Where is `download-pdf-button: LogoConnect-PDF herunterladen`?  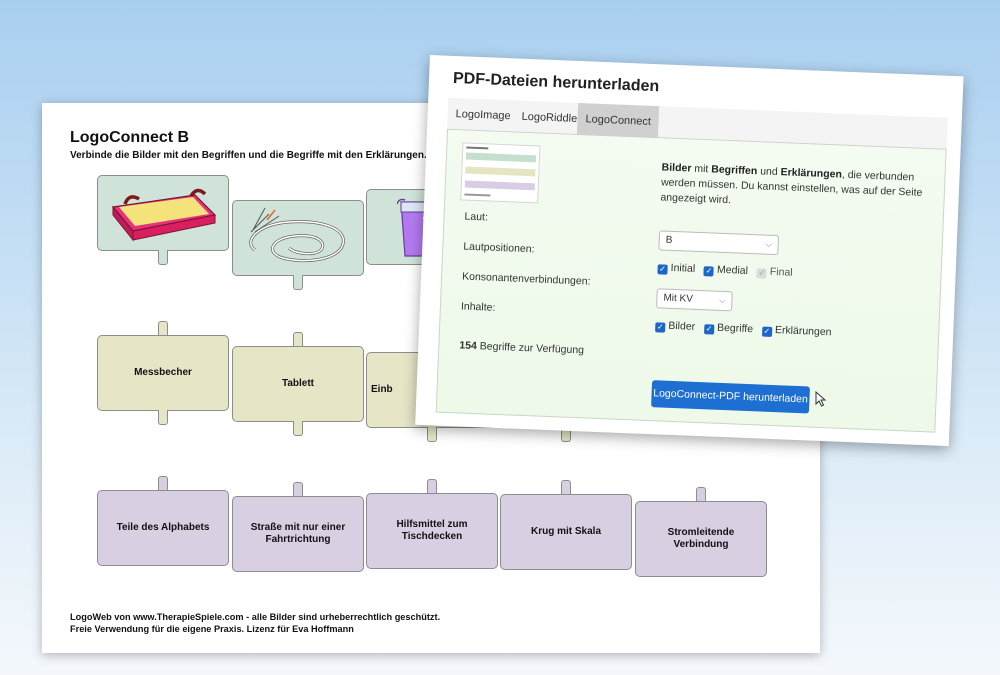 download-pdf-button: LogoConnect-PDF herunterladen is located at coordinates (731, 397).